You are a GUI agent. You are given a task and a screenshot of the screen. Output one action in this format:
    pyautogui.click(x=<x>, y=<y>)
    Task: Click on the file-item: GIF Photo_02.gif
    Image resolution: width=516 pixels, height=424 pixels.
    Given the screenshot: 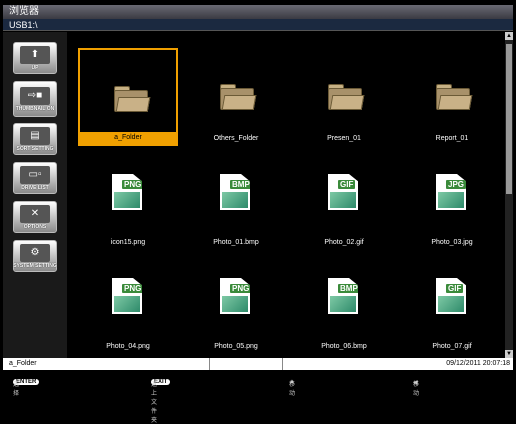 What is the action you would take?
    pyautogui.click(x=344, y=201)
    